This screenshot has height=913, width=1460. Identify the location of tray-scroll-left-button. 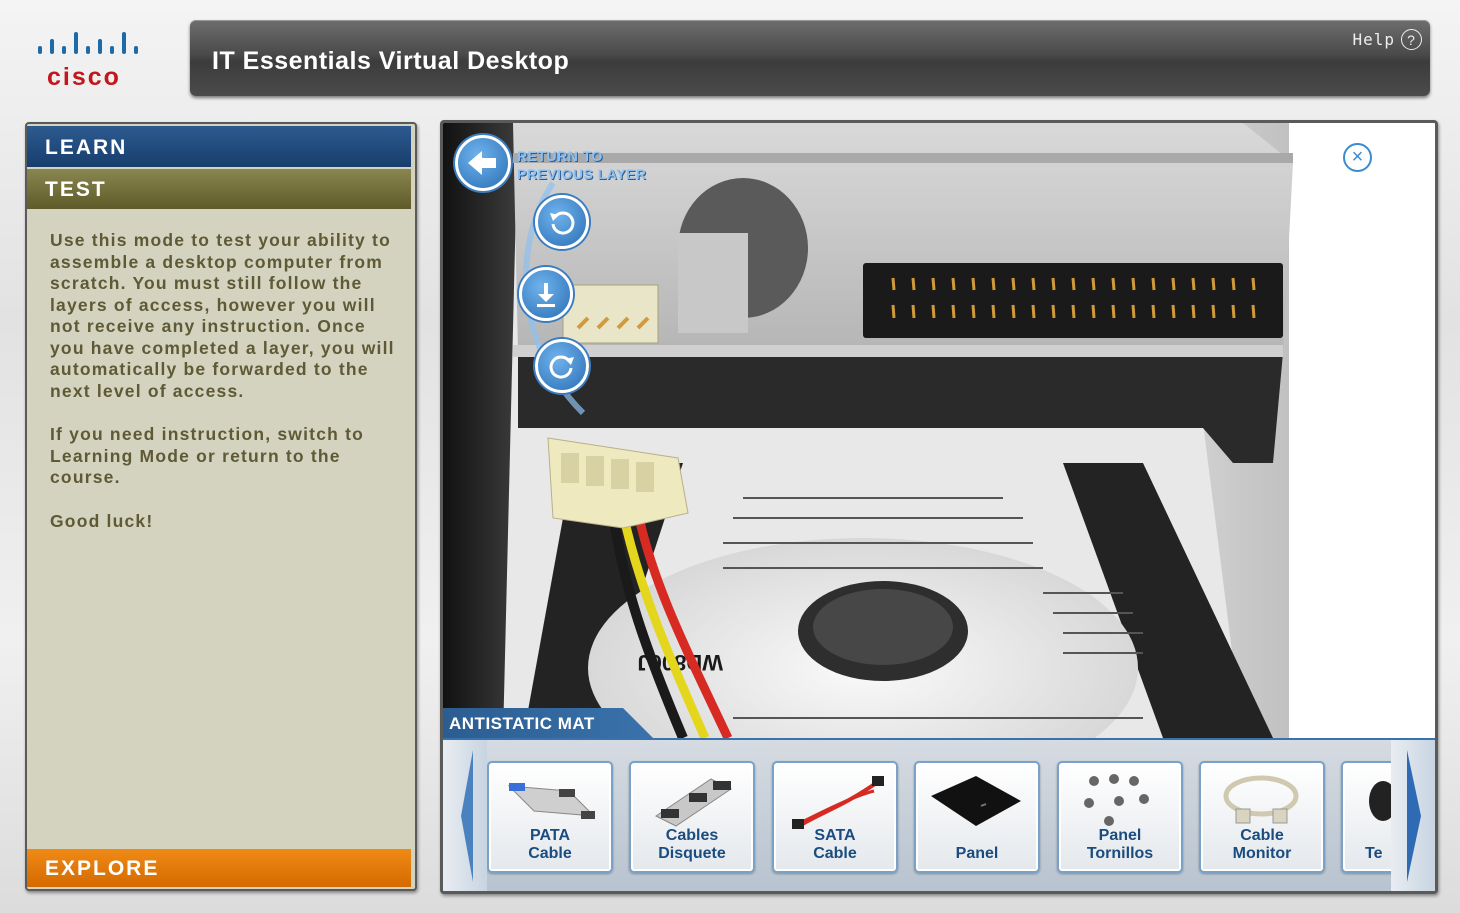
(465, 815).